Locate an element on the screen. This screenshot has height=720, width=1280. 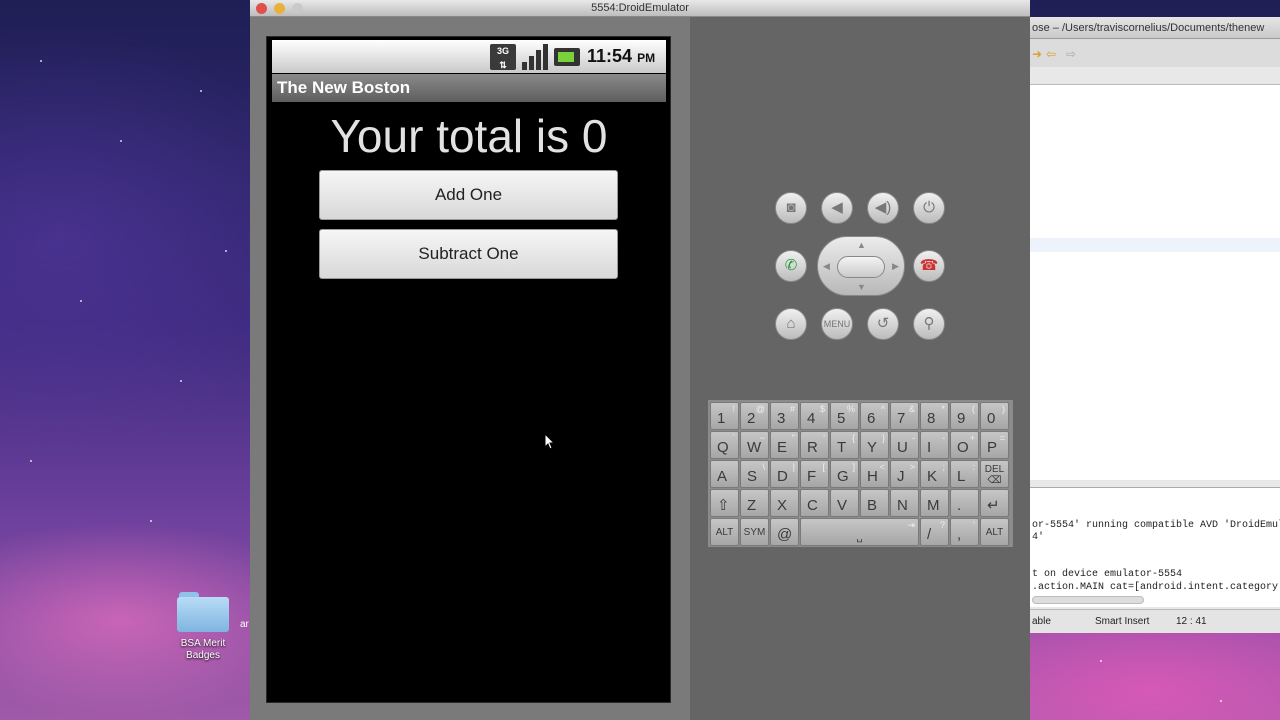
status-position: 12 : 41 is located at coordinates (1191, 621).